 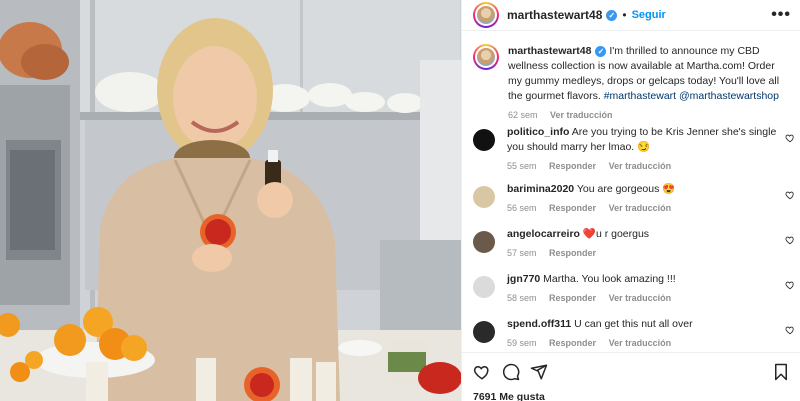 What do you see at coordinates (608, 279) in the screenshot?
I see `comment-text: Martha. You look amazing !!!` at bounding box center [608, 279].